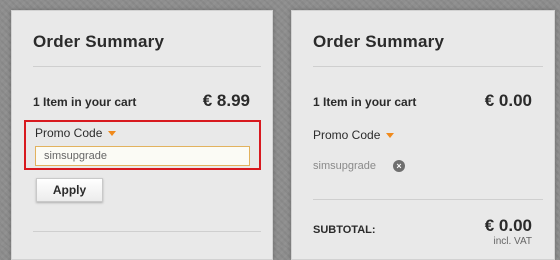  I want to click on cart-total-price: € 8.99, so click(226, 100).